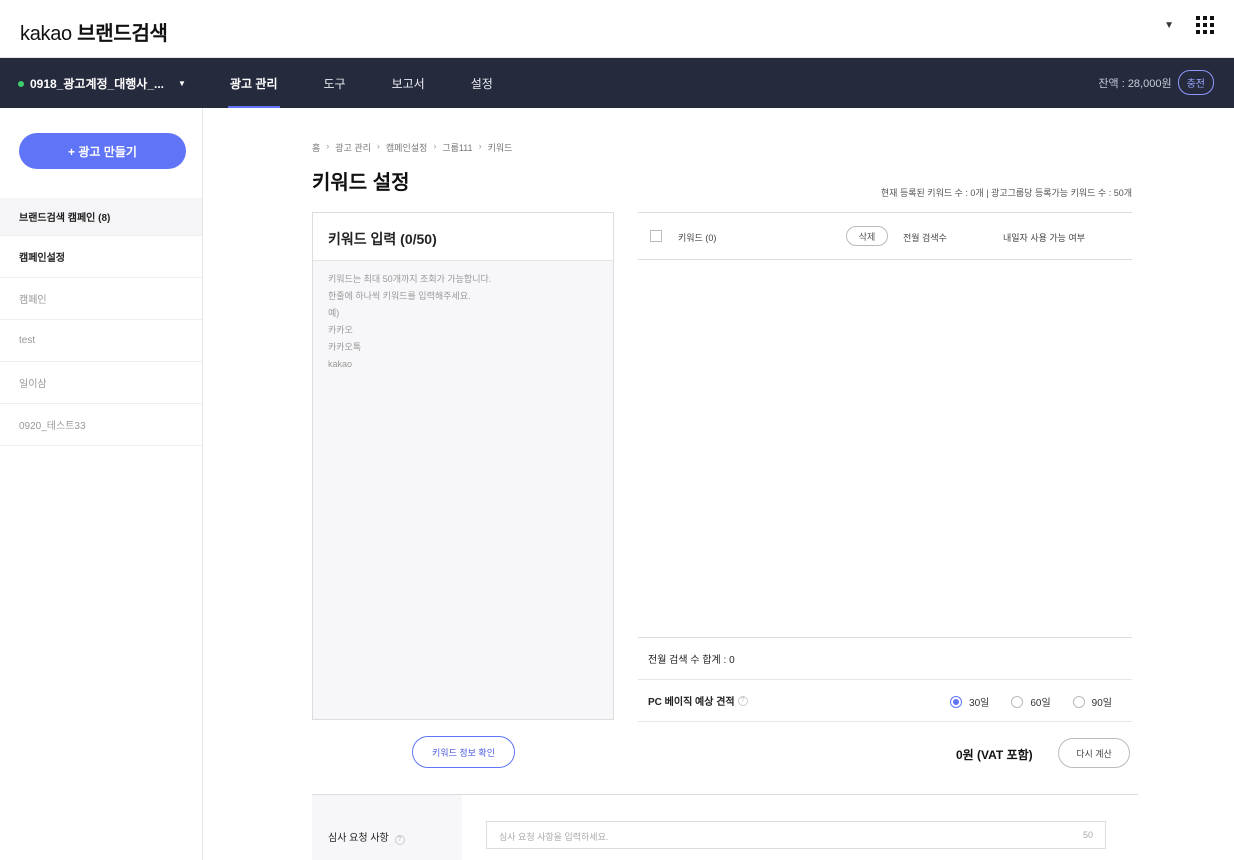 This screenshot has height=860, width=1234. I want to click on keyword-info-confirm-button: 키워드 정보 확인, so click(463, 752).